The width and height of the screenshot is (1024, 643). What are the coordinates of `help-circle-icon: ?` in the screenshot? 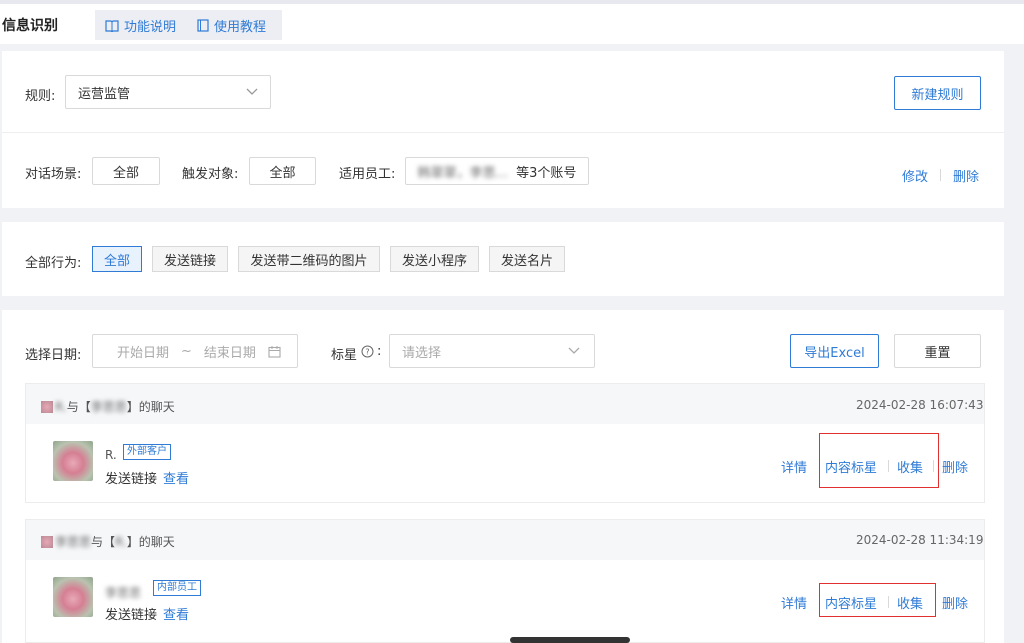 It's located at (367, 351).